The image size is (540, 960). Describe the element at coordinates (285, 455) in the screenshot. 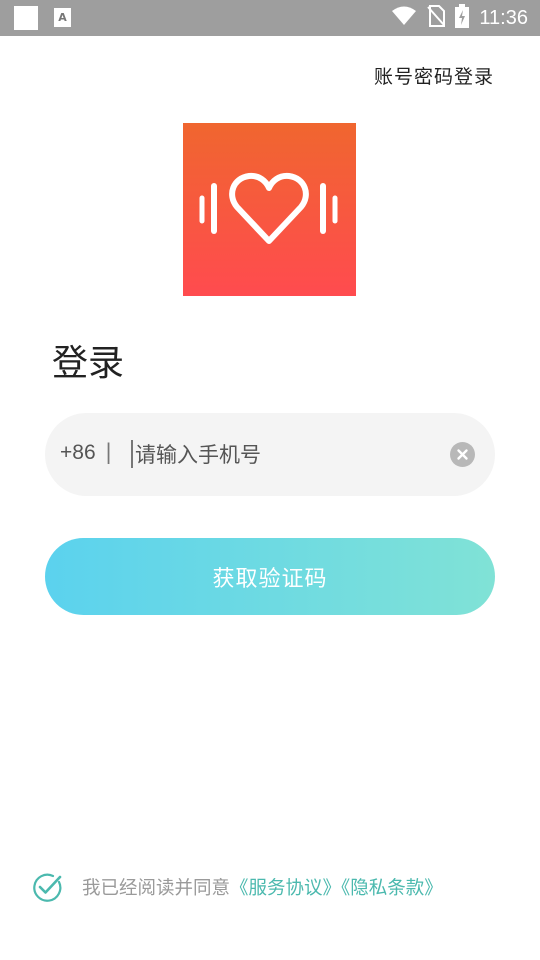

I see `phone-input` at that location.